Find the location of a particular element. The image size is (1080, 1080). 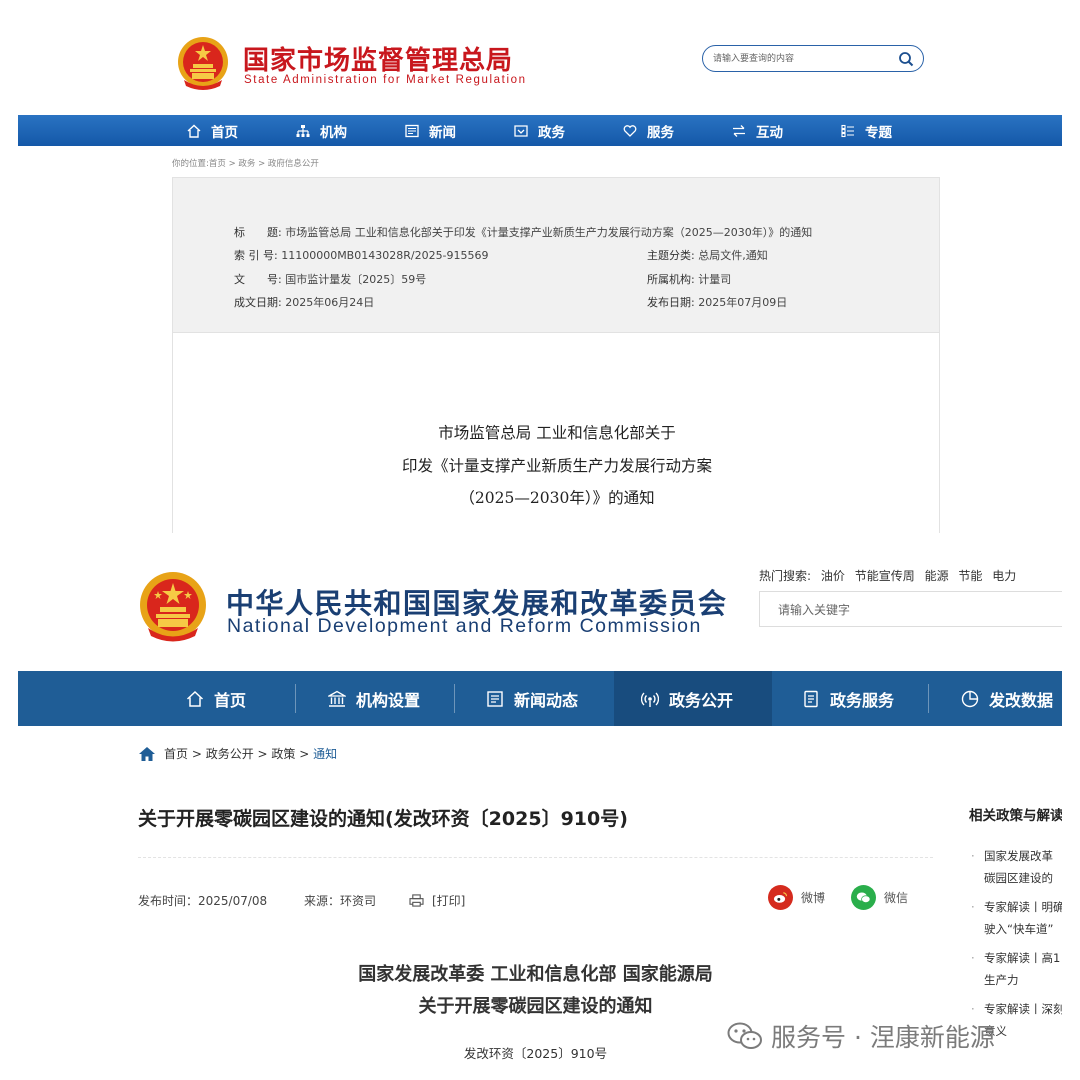

printer-icon is located at coordinates (416, 900).